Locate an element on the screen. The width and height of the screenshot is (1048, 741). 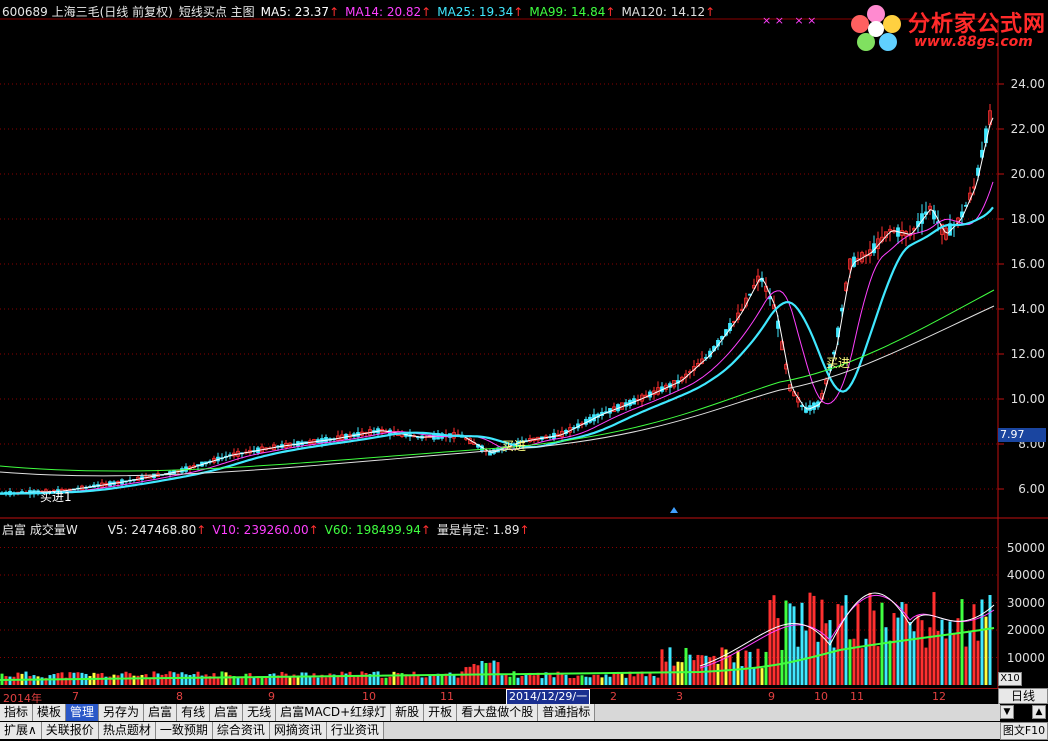
buy-signal-start: 买进1 is located at coordinates (56, 497).